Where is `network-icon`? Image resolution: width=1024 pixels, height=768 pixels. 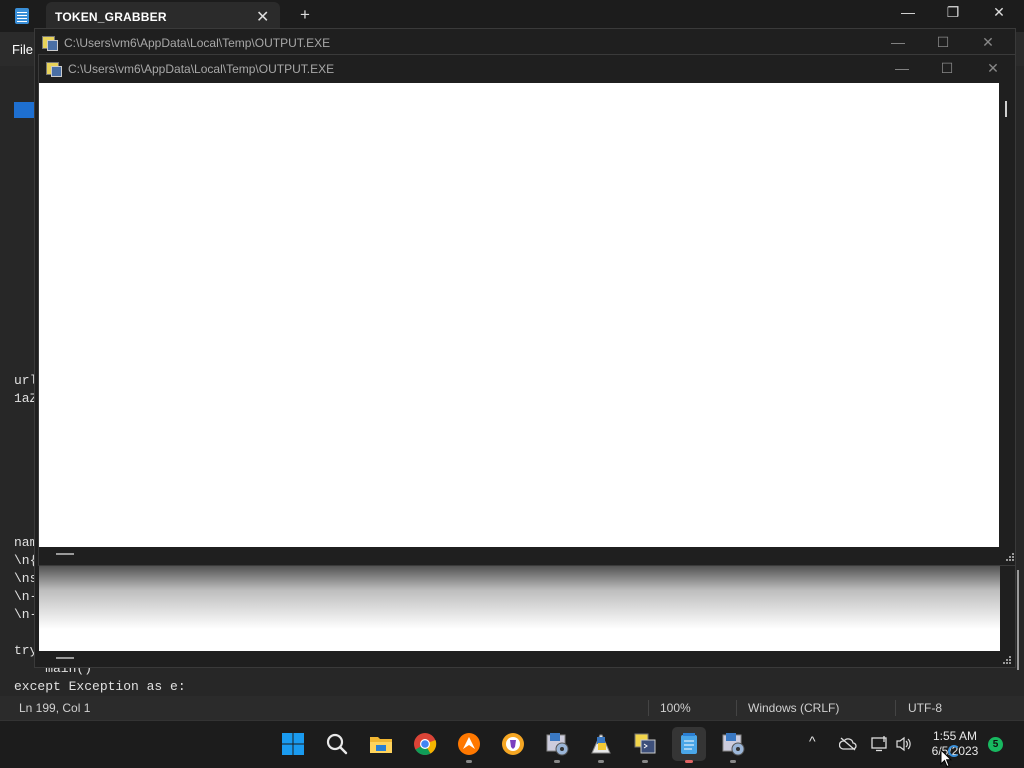
network-icon is located at coordinates (880, 745).